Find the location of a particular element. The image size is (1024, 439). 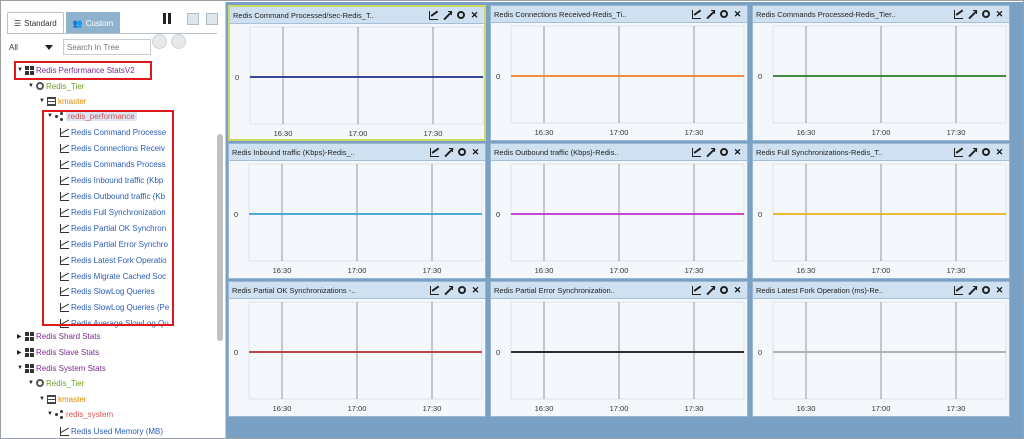

tree-node: ▶ Redis Slave Stats is located at coordinates (58, 352).